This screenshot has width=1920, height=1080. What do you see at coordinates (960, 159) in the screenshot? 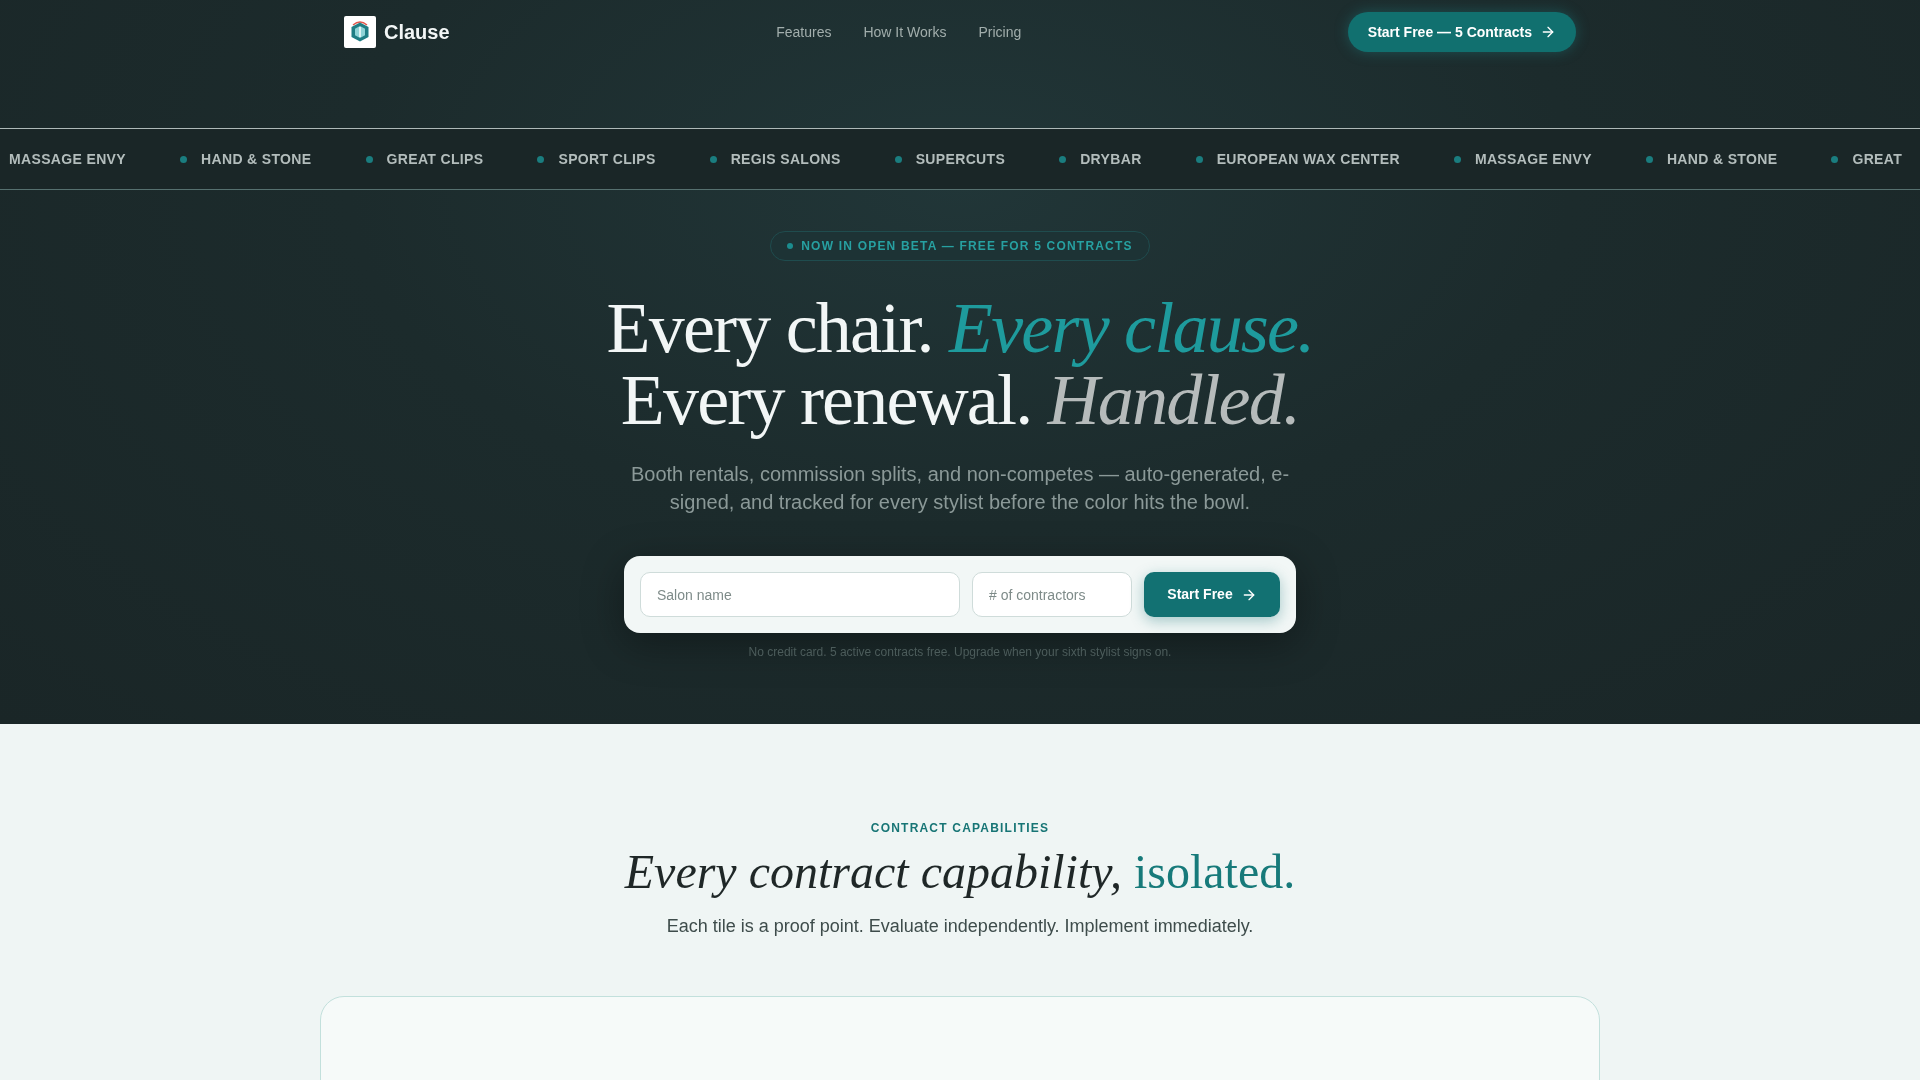
I see `brand-name: SUPERCUTS` at bounding box center [960, 159].